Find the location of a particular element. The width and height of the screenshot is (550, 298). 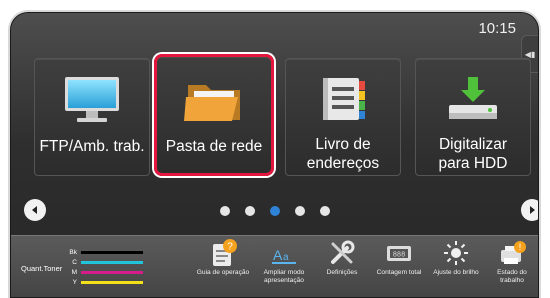

brightness-label: Ajuste do brilho is located at coordinates (456, 272).